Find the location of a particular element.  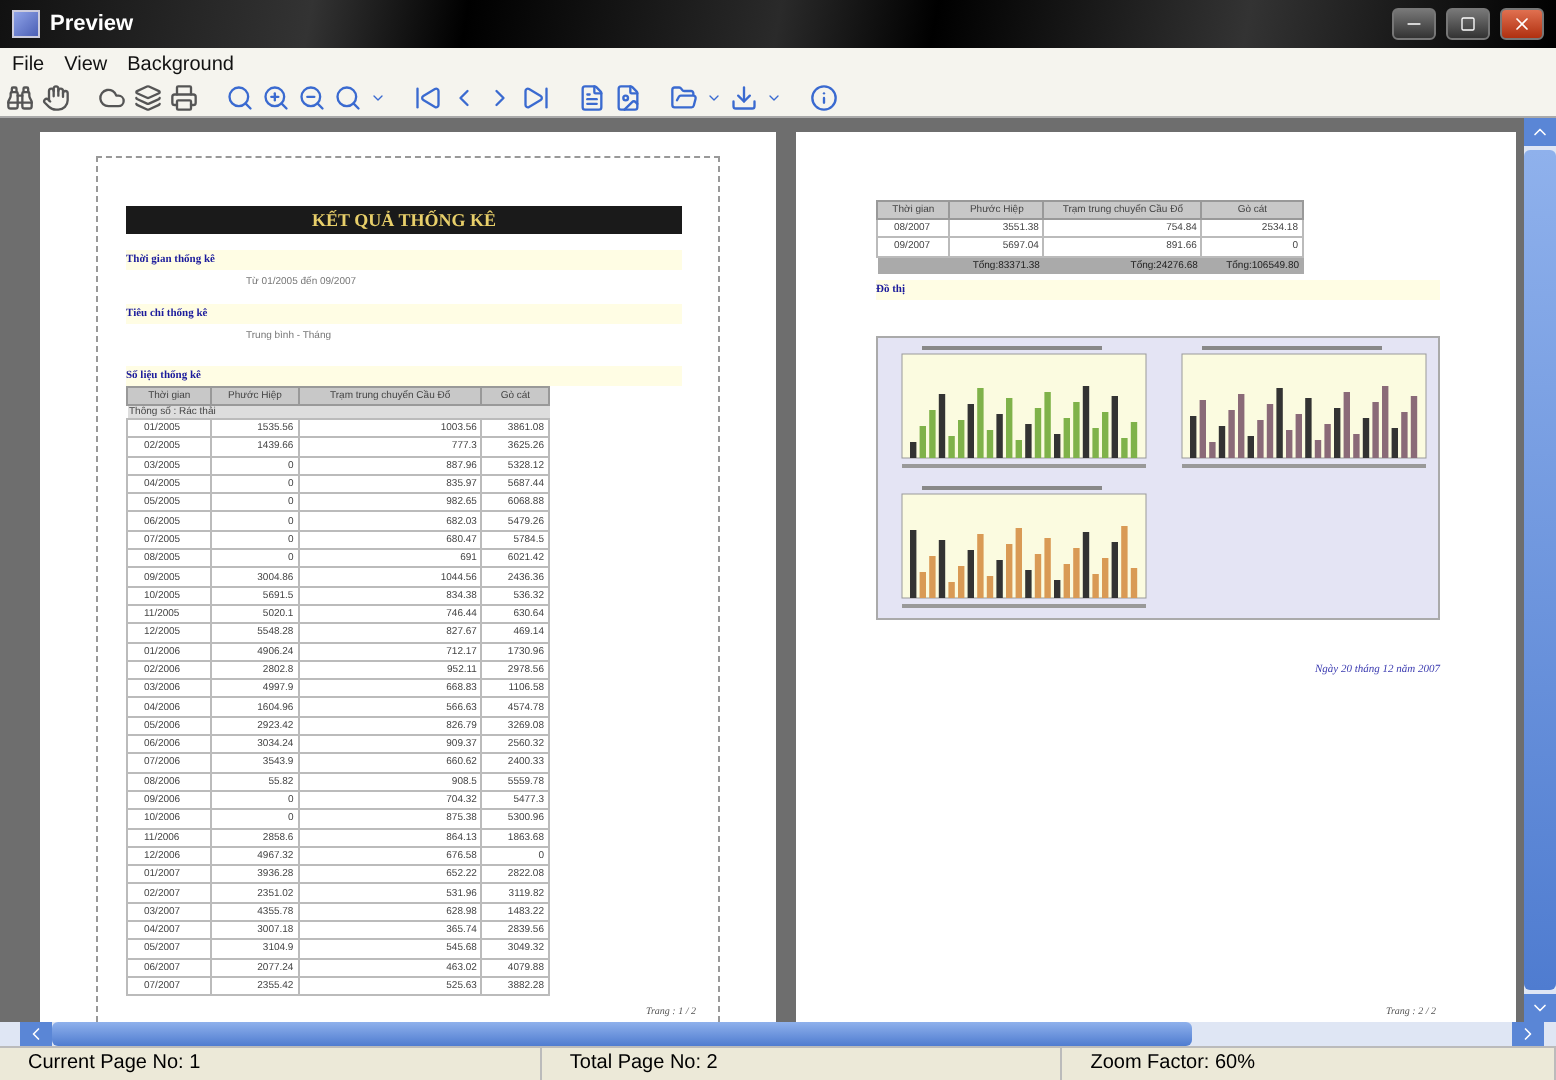

zoom-in-icon is located at coordinates (276, 98).